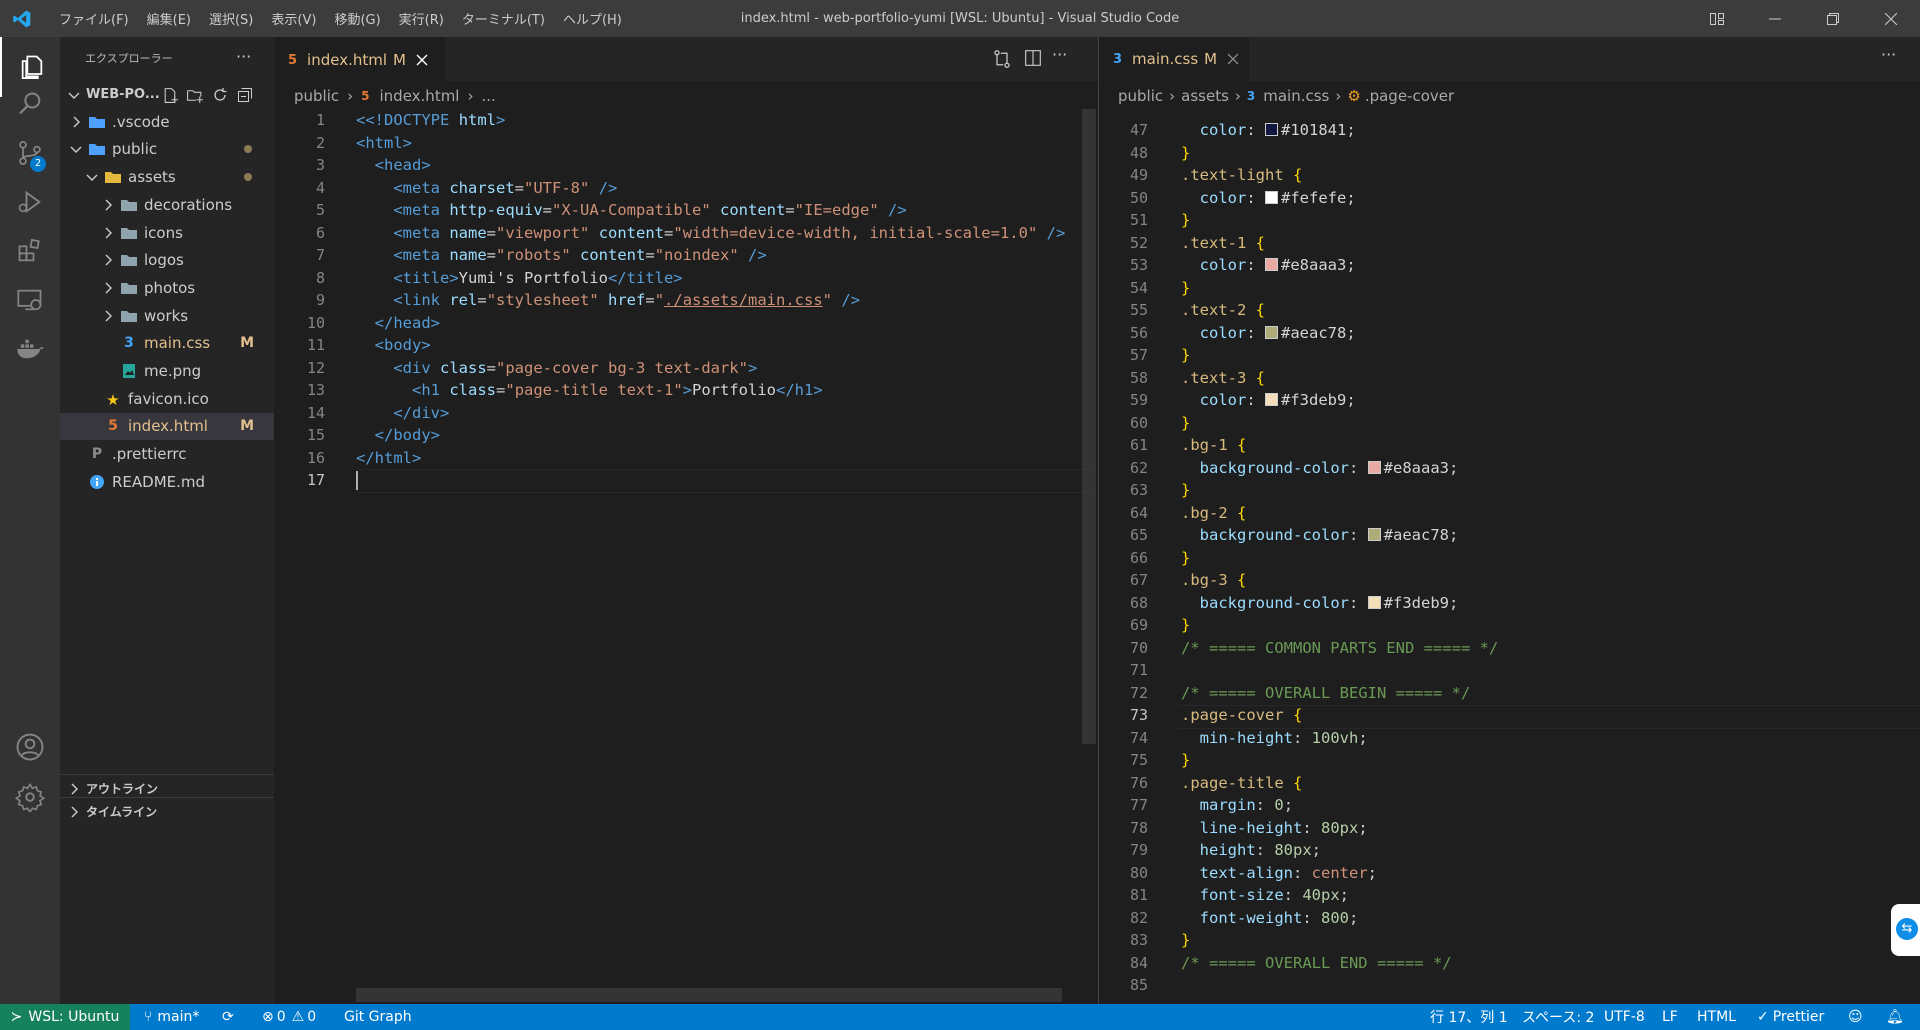 The width and height of the screenshot is (1920, 1030). What do you see at coordinates (360, 59) in the screenshot?
I see `tab-index-html: 5 index.html M` at bounding box center [360, 59].